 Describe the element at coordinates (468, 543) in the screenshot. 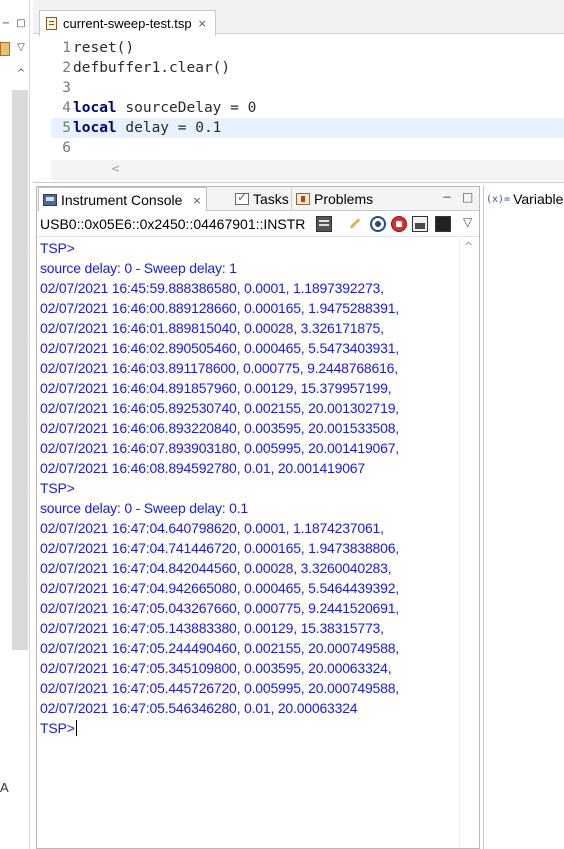

I see `console-vertical-scrollbar: ^` at that location.